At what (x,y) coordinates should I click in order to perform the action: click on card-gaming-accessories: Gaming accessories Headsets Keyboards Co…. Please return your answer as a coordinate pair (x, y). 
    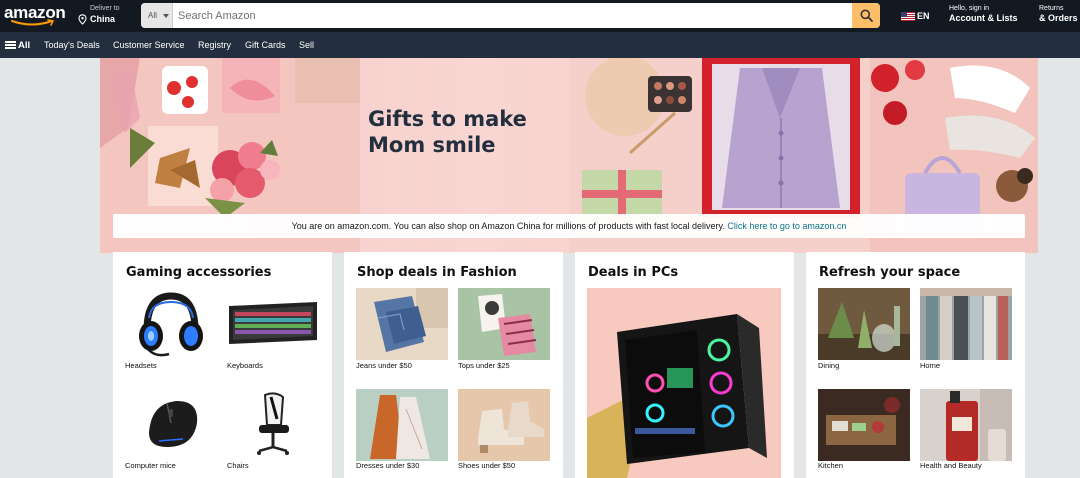
    Looking at the image, I should click on (222, 365).